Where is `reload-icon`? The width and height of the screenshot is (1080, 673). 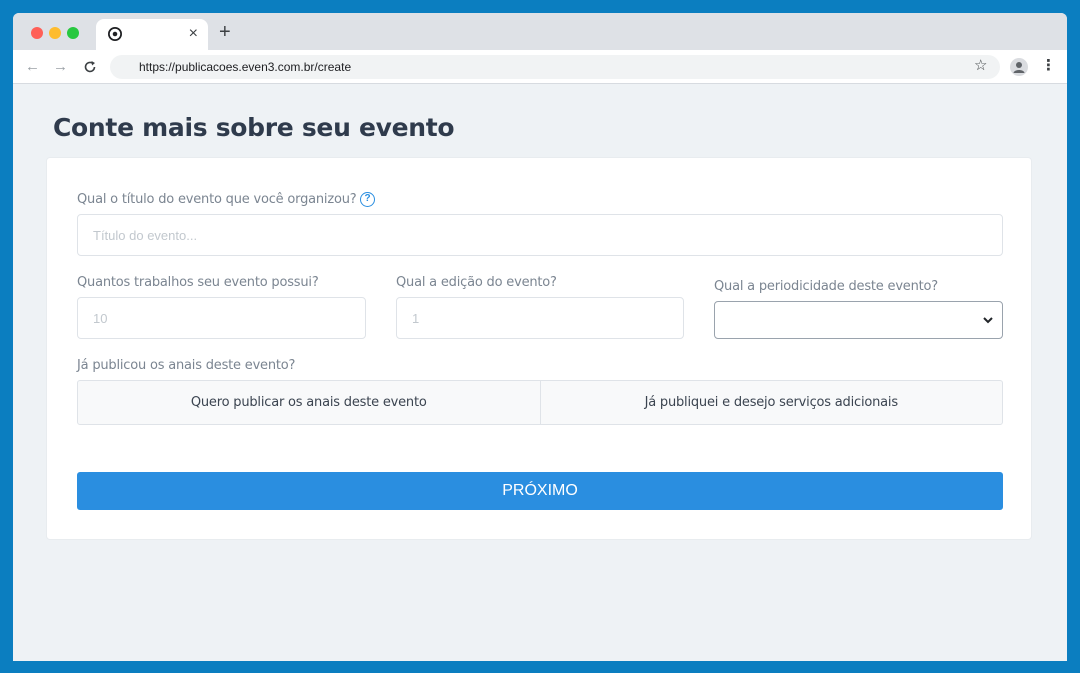
reload-icon is located at coordinates (90, 67).